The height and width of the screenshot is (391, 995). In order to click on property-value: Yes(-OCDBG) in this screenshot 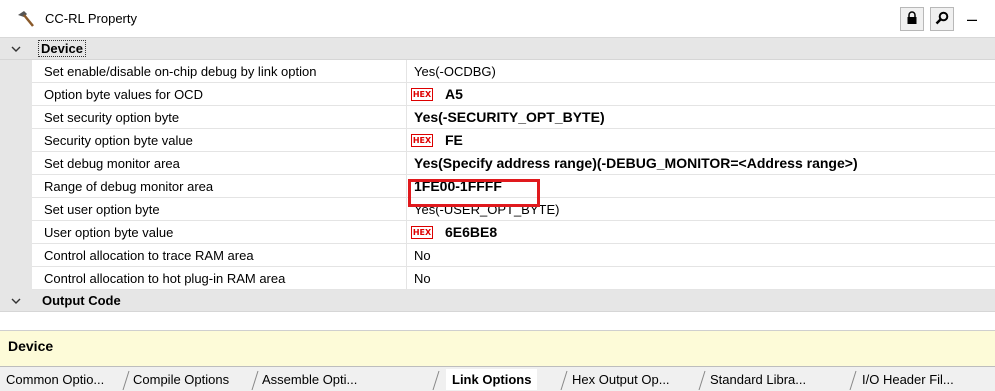, I will do `click(455, 71)`.